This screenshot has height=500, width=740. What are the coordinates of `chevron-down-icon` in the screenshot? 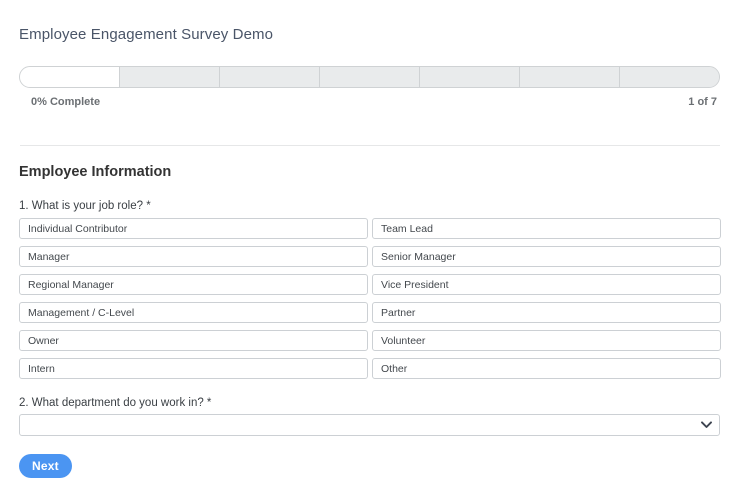 It's located at (706, 425).